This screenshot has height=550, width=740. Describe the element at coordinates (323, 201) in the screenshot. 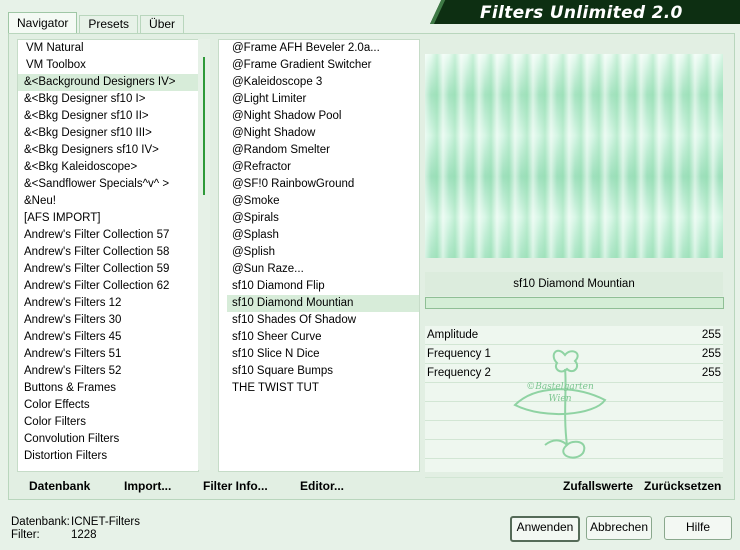

I see `filter-item: @Smoke` at that location.